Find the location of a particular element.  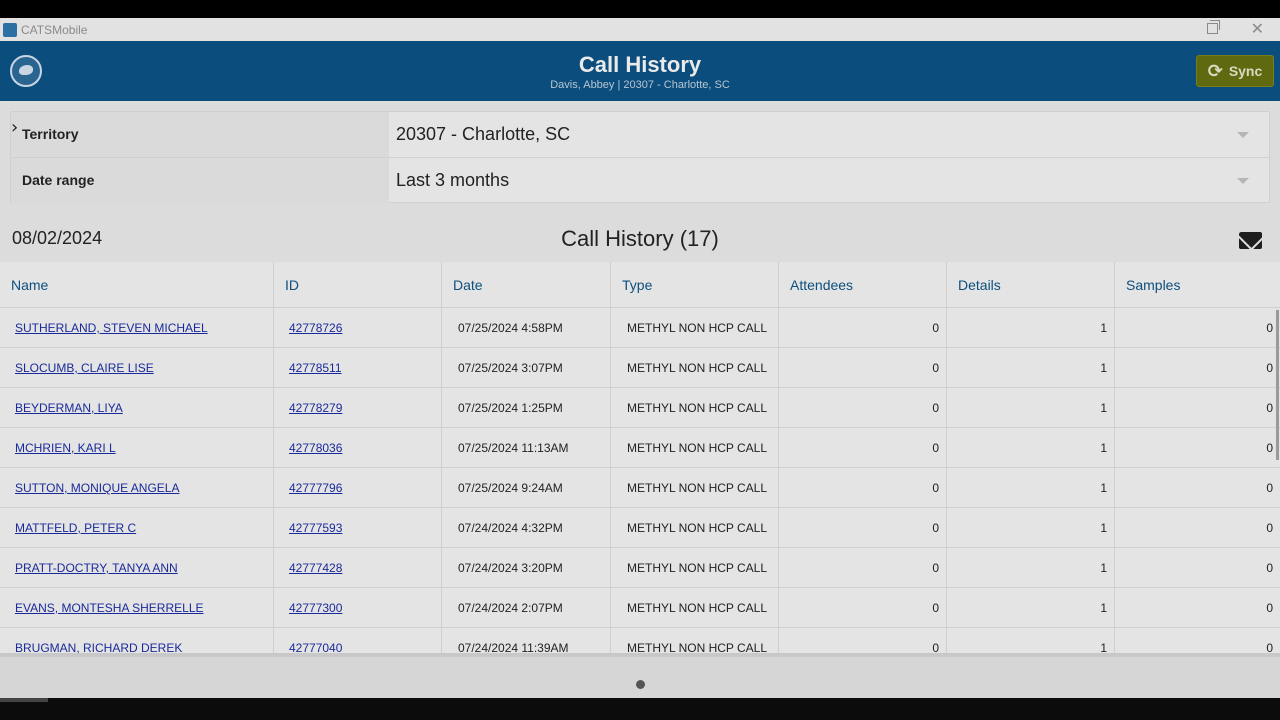

date-cell: 07/24/2024 2:07PM is located at coordinates (526, 608).